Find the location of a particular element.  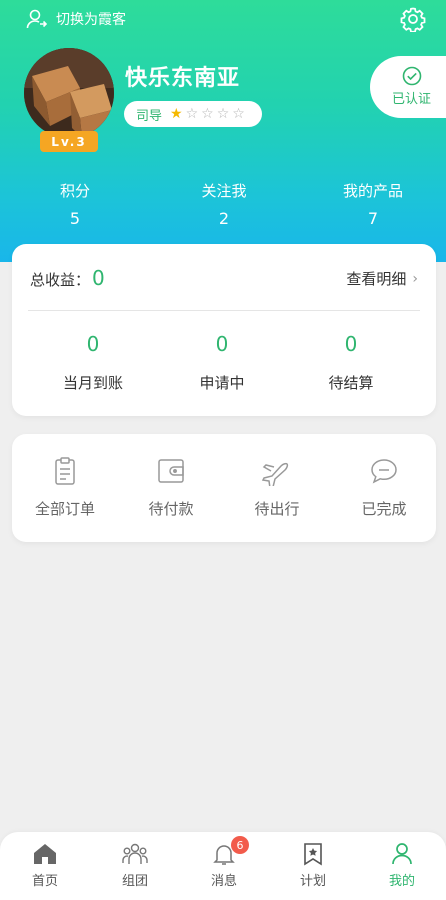

verified-label: 已认证 is located at coordinates (412, 99).